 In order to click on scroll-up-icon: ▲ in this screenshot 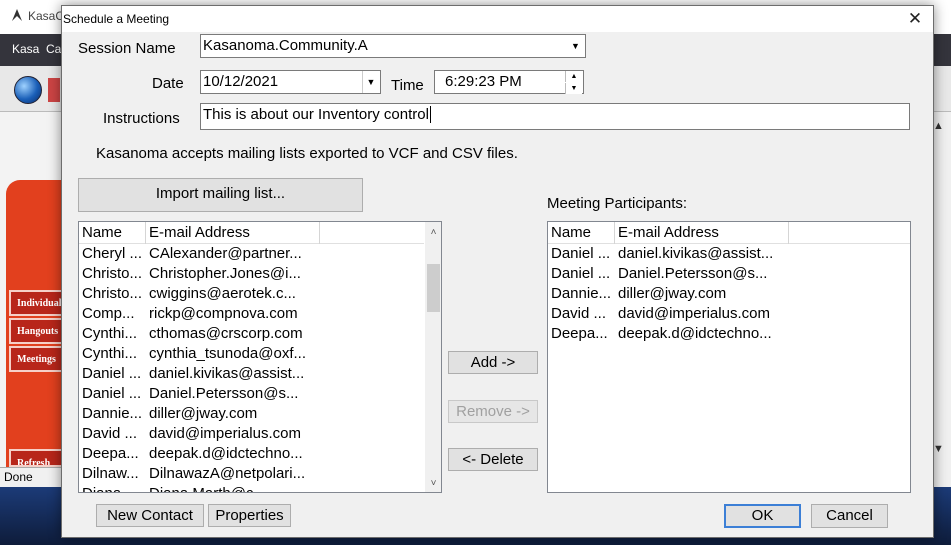, I will do `click(938, 126)`.